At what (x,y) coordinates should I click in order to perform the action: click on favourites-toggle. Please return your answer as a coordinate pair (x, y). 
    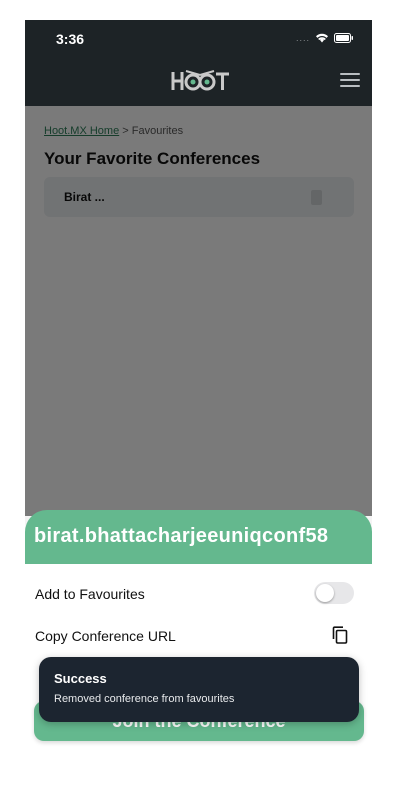
    Looking at the image, I should click on (334, 593).